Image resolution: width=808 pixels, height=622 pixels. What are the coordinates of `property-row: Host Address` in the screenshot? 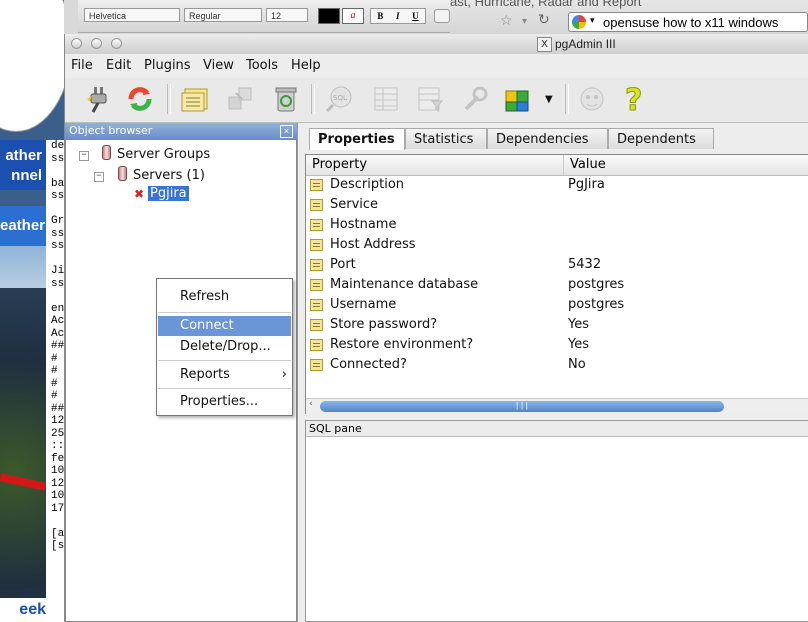 It's located at (557, 245).